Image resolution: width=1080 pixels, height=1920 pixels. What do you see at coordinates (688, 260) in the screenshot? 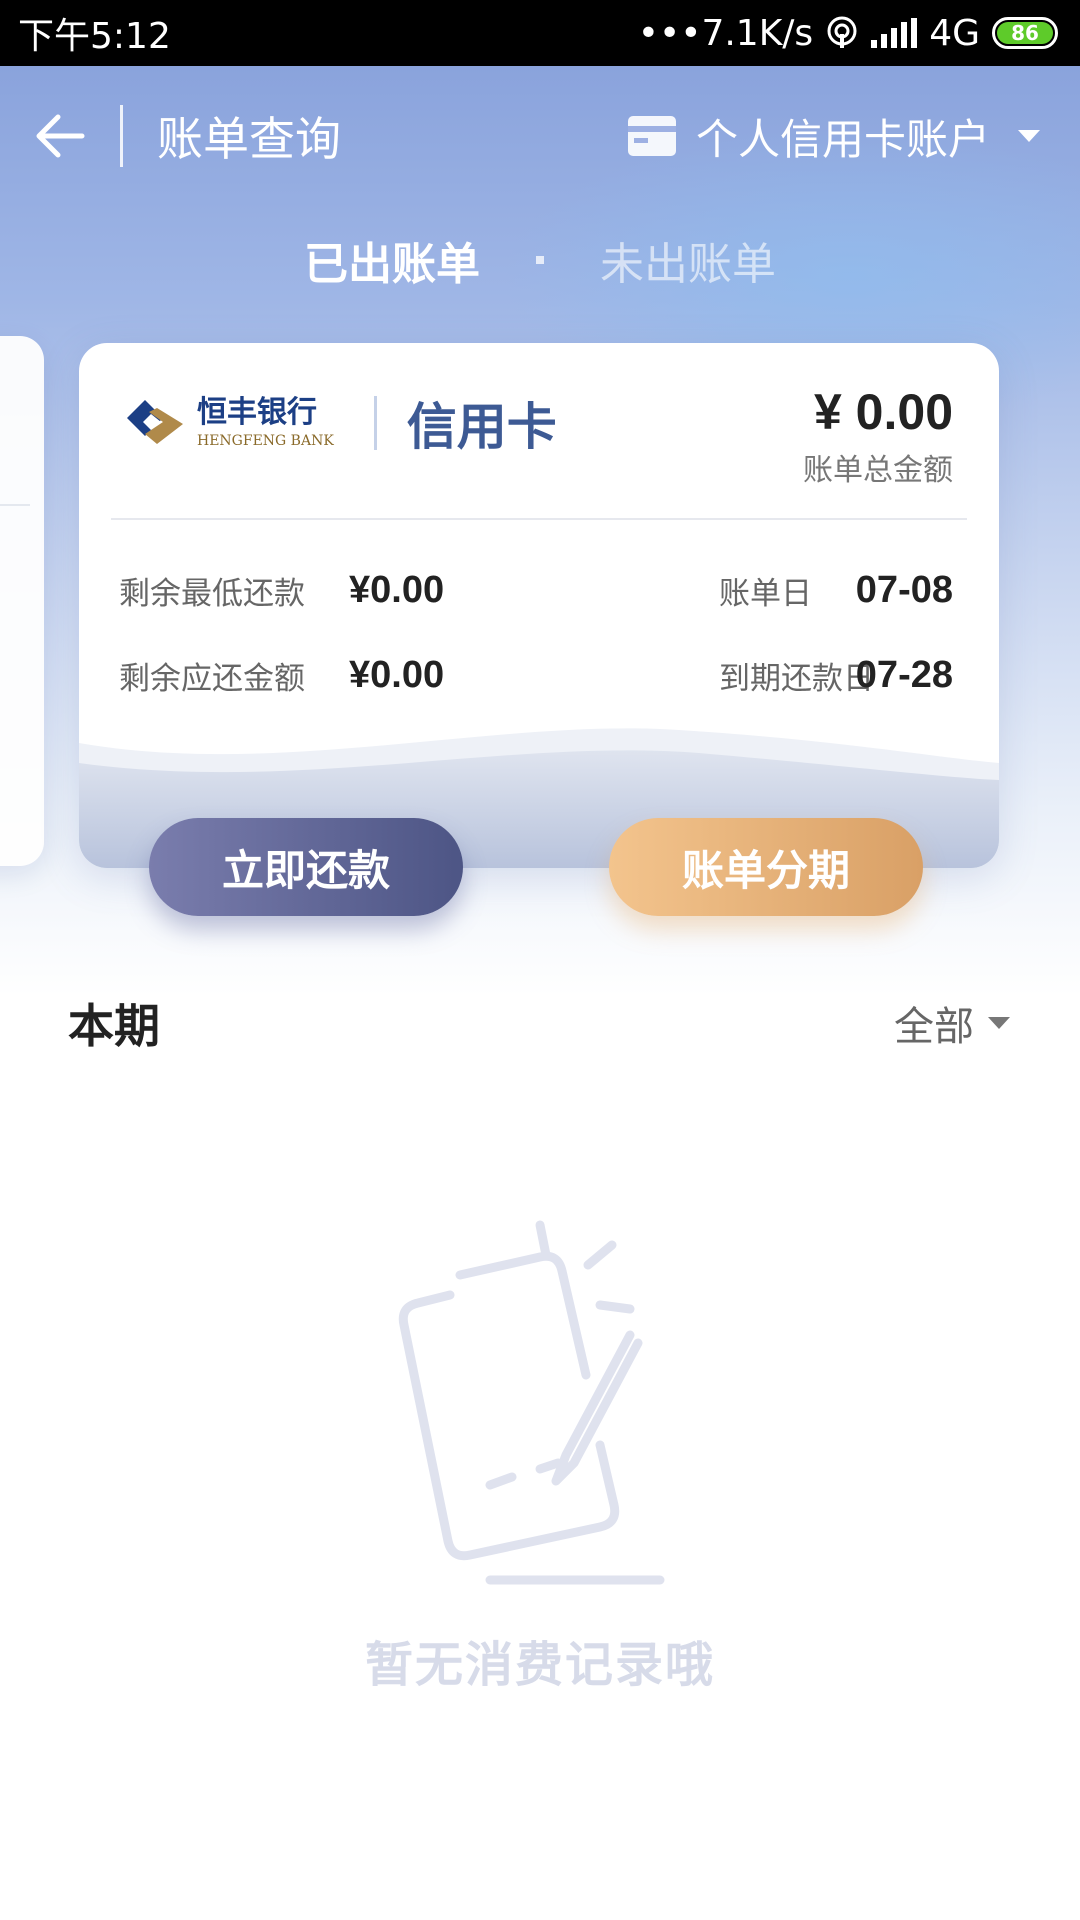
I see `tab-unissued-bill: 未出账单` at bounding box center [688, 260].